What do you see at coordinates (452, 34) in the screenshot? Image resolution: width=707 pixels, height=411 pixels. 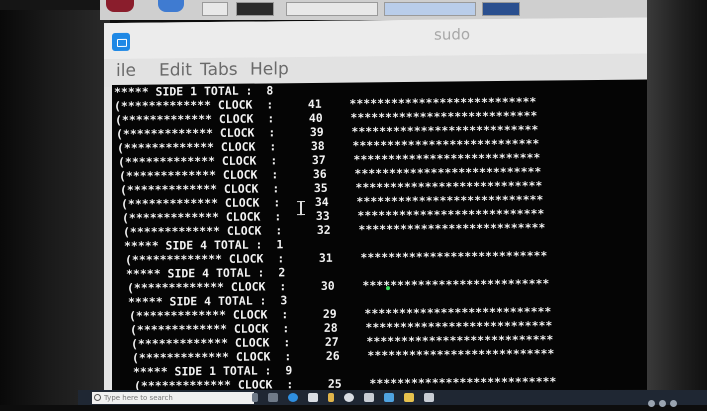 I see `window-title: sudo` at bounding box center [452, 34].